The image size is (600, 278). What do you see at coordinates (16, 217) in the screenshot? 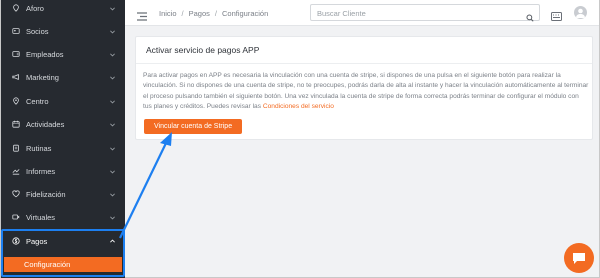
I see `video-icon` at bounding box center [16, 217].